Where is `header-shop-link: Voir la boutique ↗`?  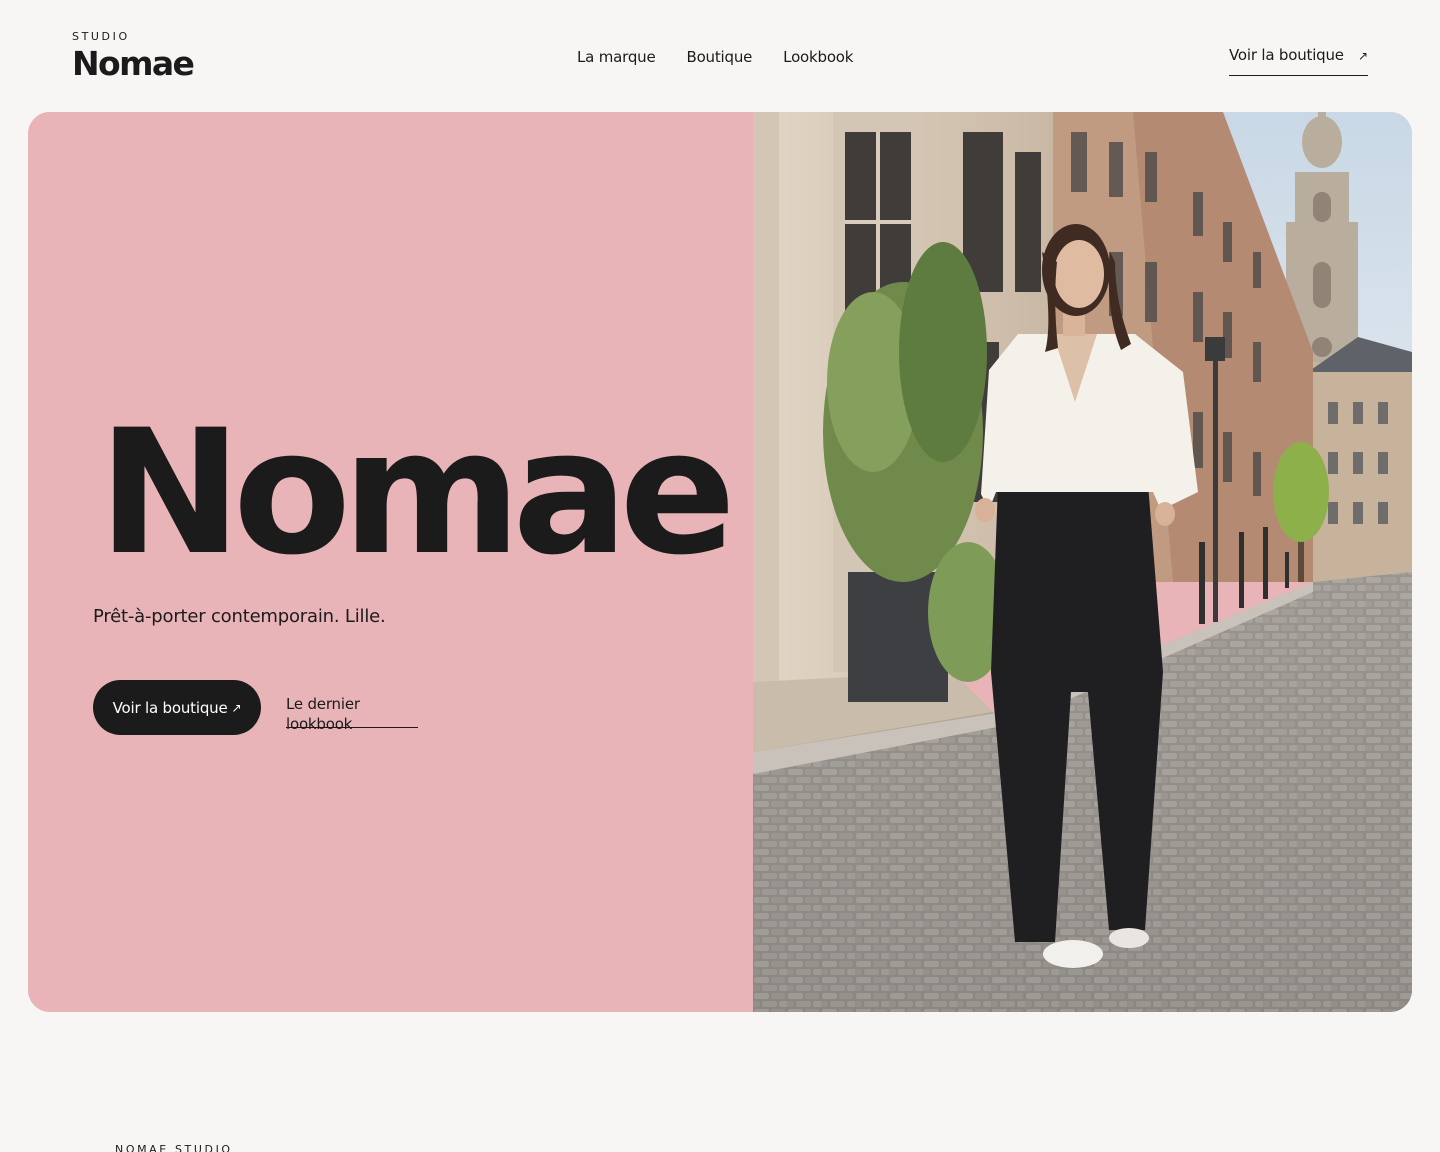 header-shop-link: Voir la boutique ↗ is located at coordinates (1298, 60).